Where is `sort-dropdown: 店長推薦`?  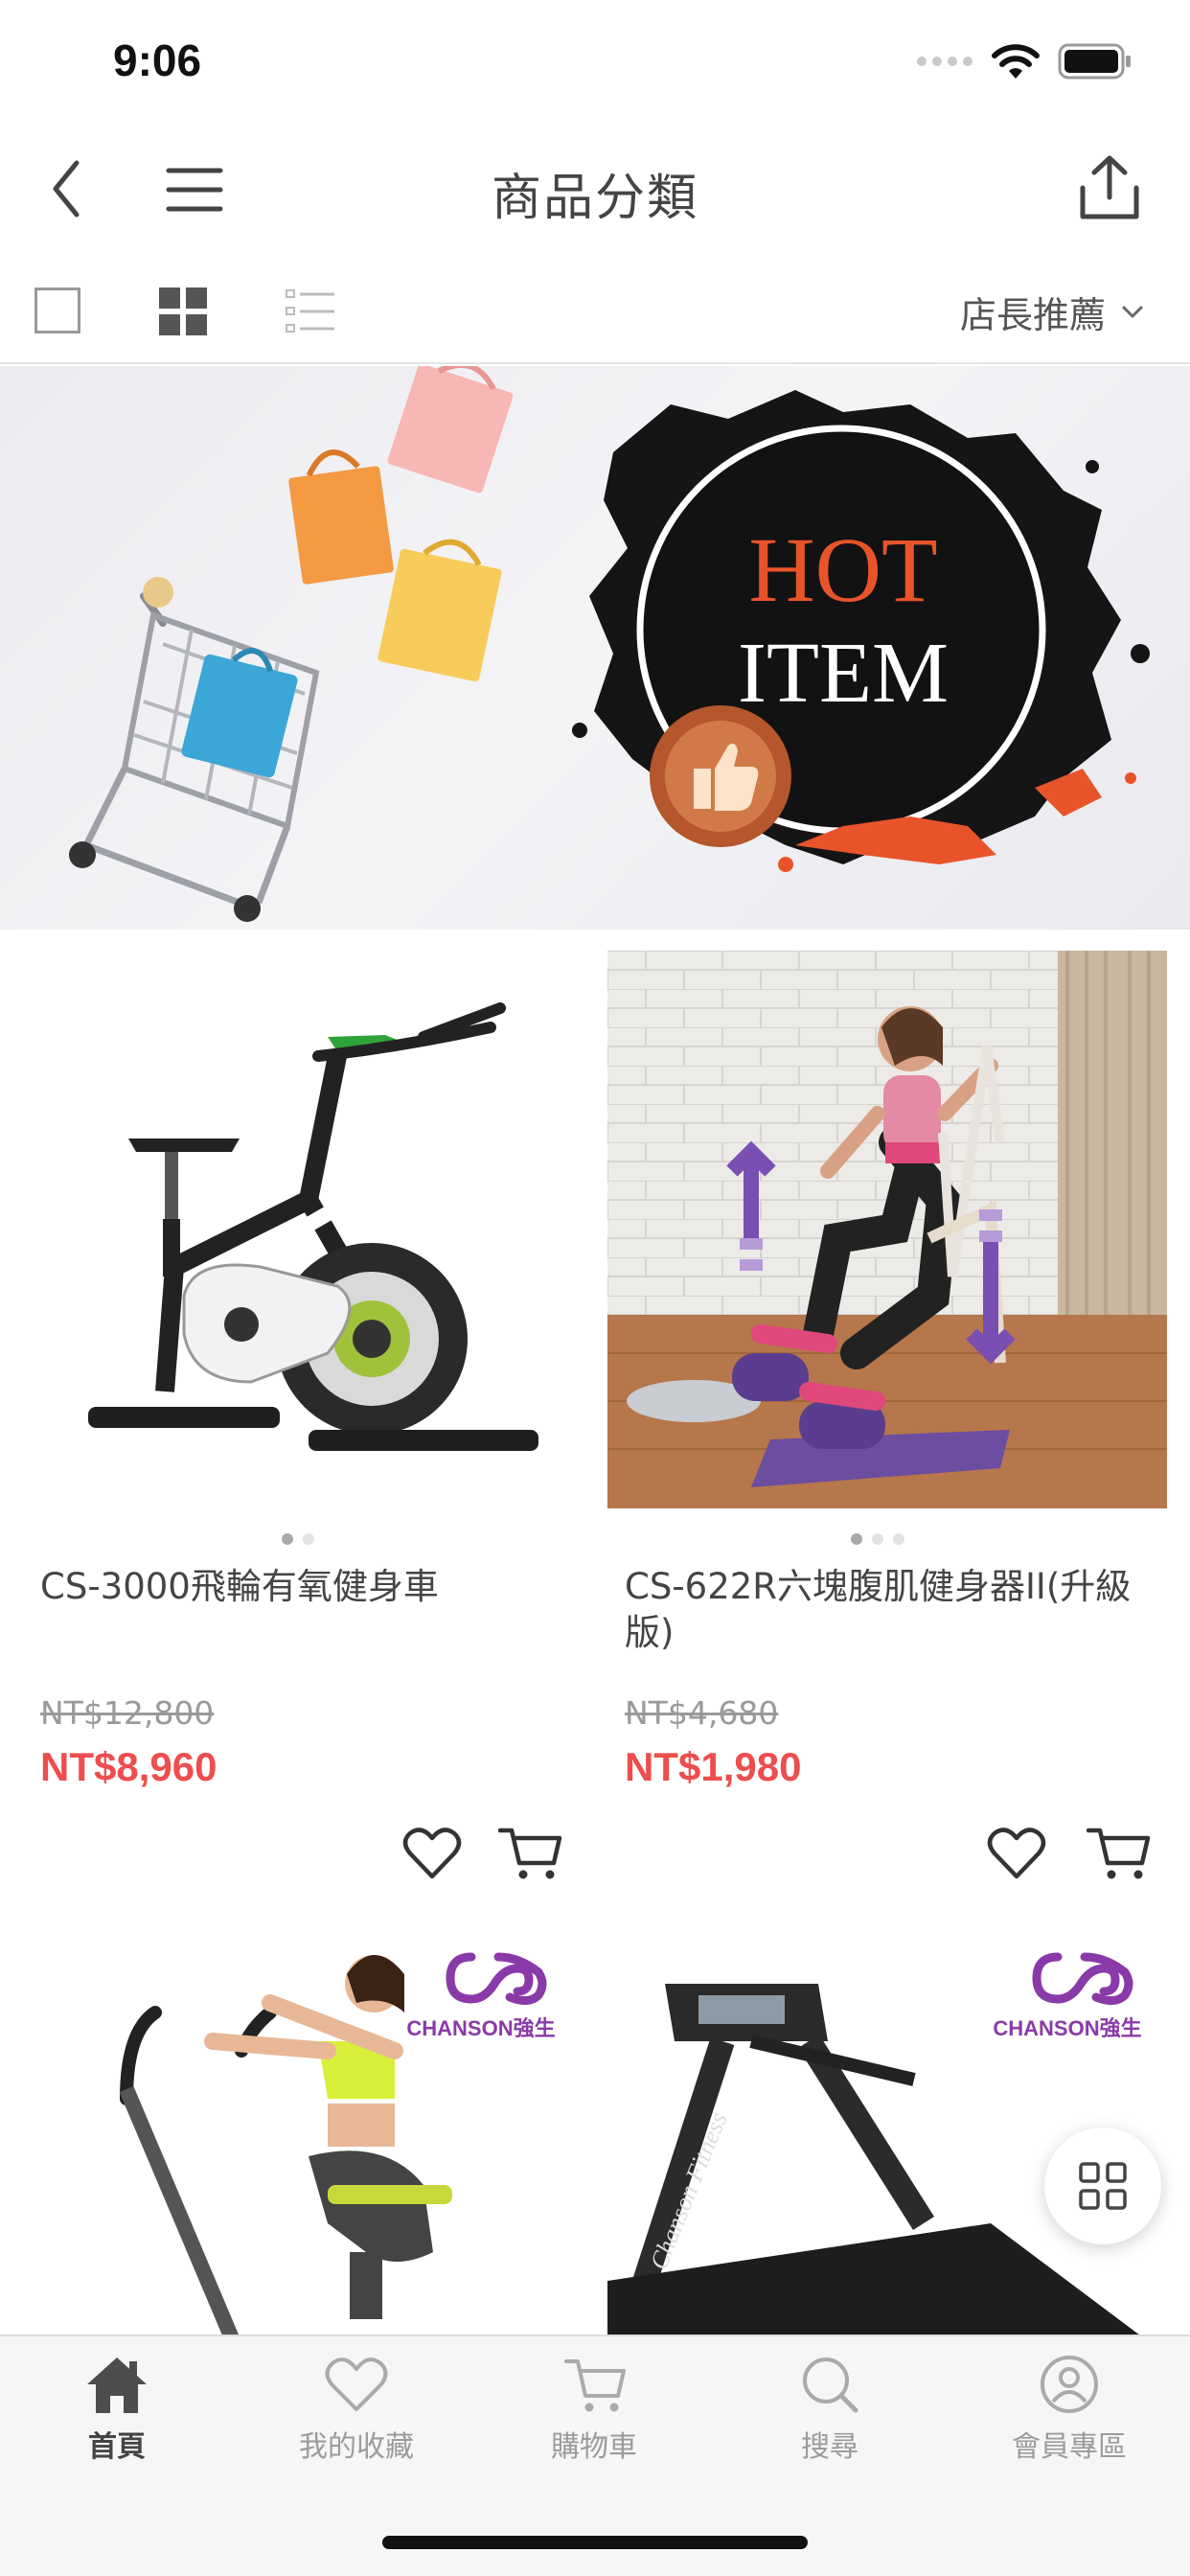 sort-dropdown: 店長推薦 is located at coordinates (1052, 312).